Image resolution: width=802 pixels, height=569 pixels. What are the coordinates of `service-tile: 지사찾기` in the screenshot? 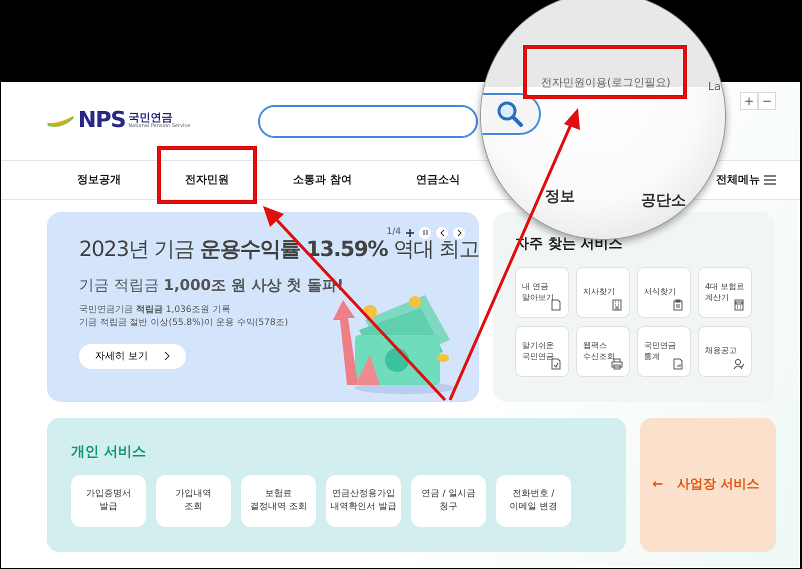 It's located at (603, 292).